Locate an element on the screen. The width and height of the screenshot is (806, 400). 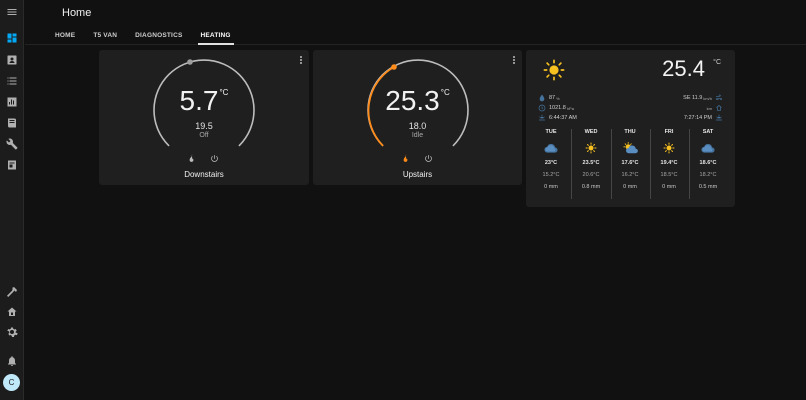
hammer-icon is located at coordinates (12, 292).